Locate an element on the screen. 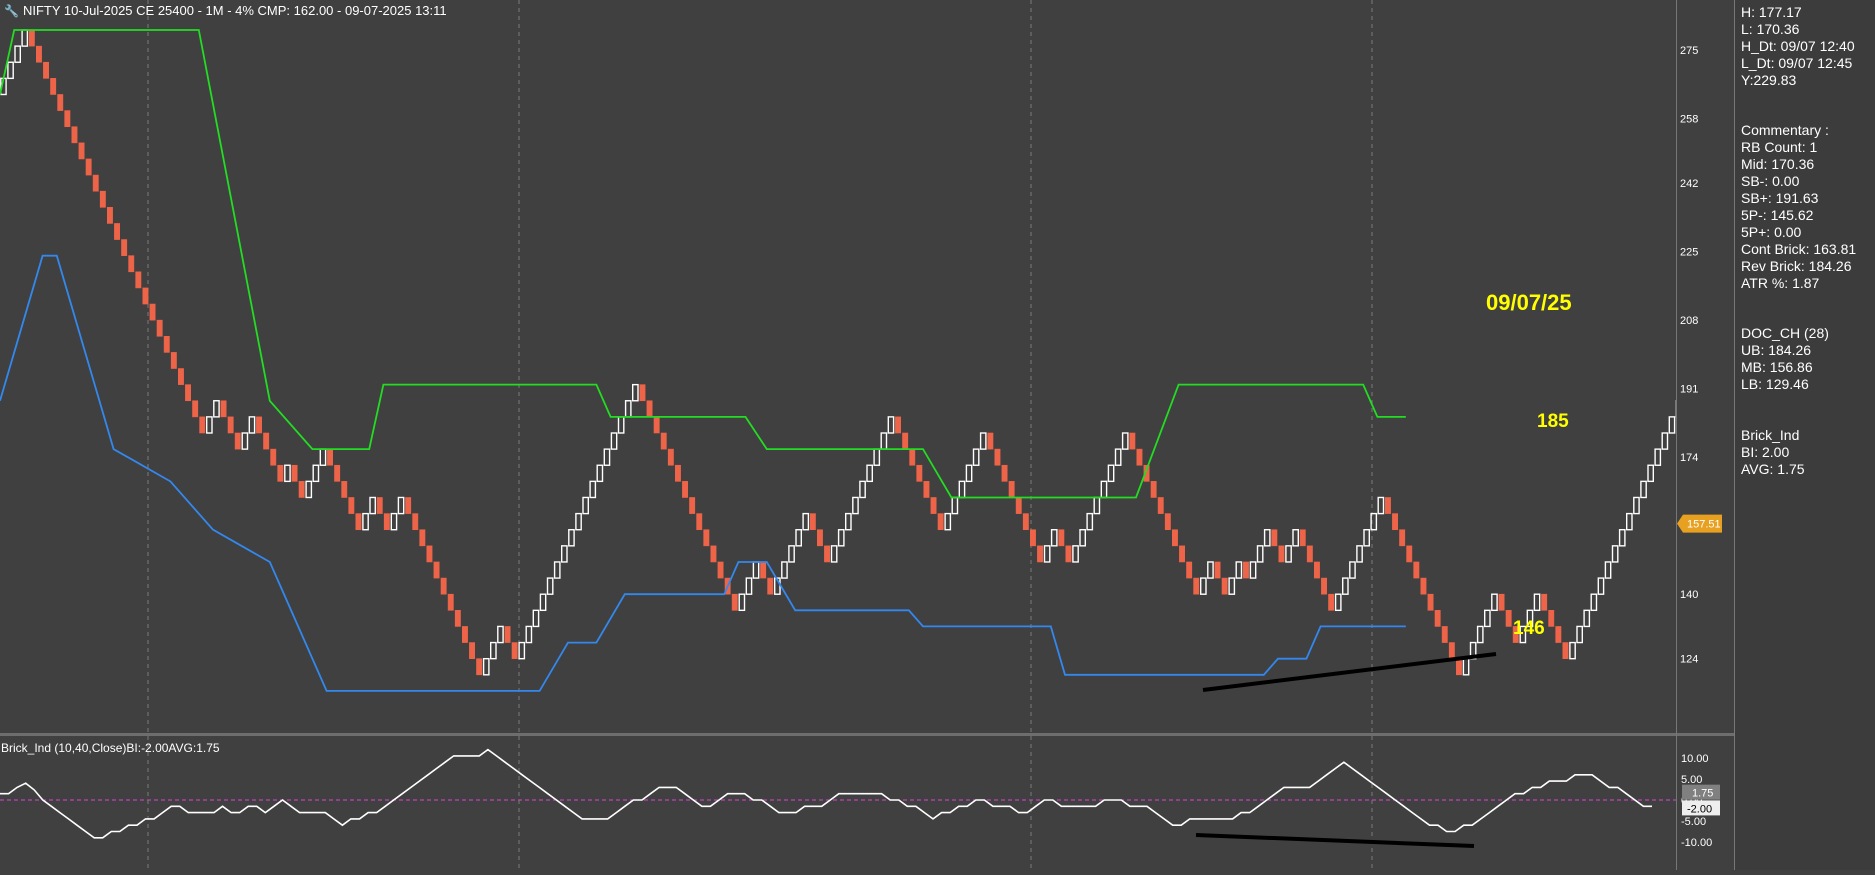  wrench-icon: 🔧 is located at coordinates (11, 11).